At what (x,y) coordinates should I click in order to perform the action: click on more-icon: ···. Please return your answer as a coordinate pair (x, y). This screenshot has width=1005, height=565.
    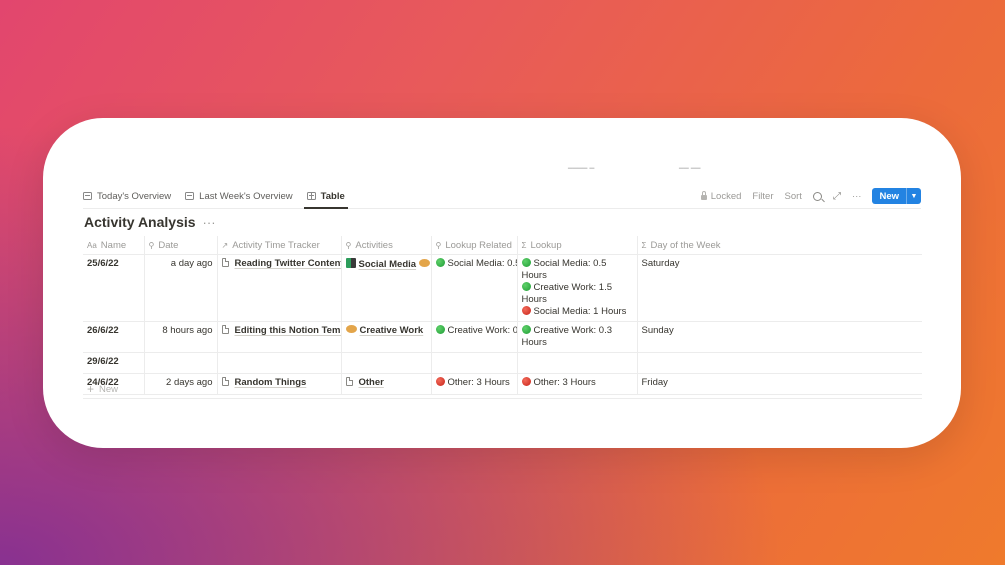
    Looking at the image, I should click on (856, 196).